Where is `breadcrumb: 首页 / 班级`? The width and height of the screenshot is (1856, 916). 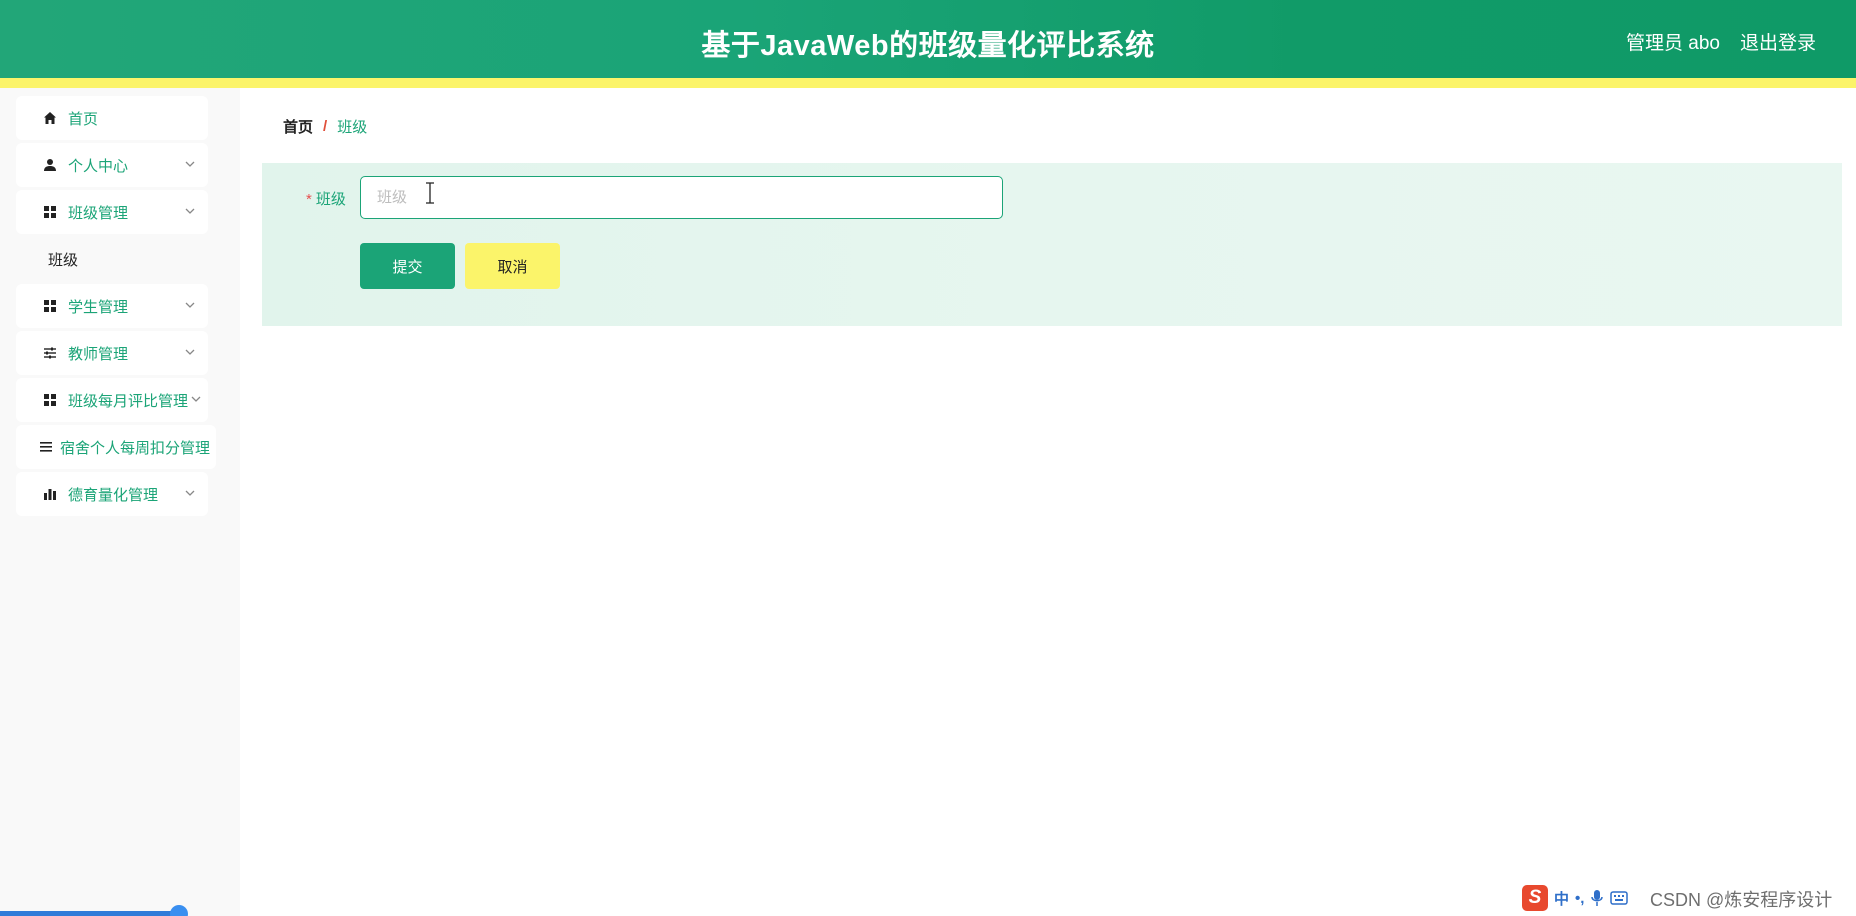 breadcrumb: 首页 / 班级 is located at coordinates (325, 126).